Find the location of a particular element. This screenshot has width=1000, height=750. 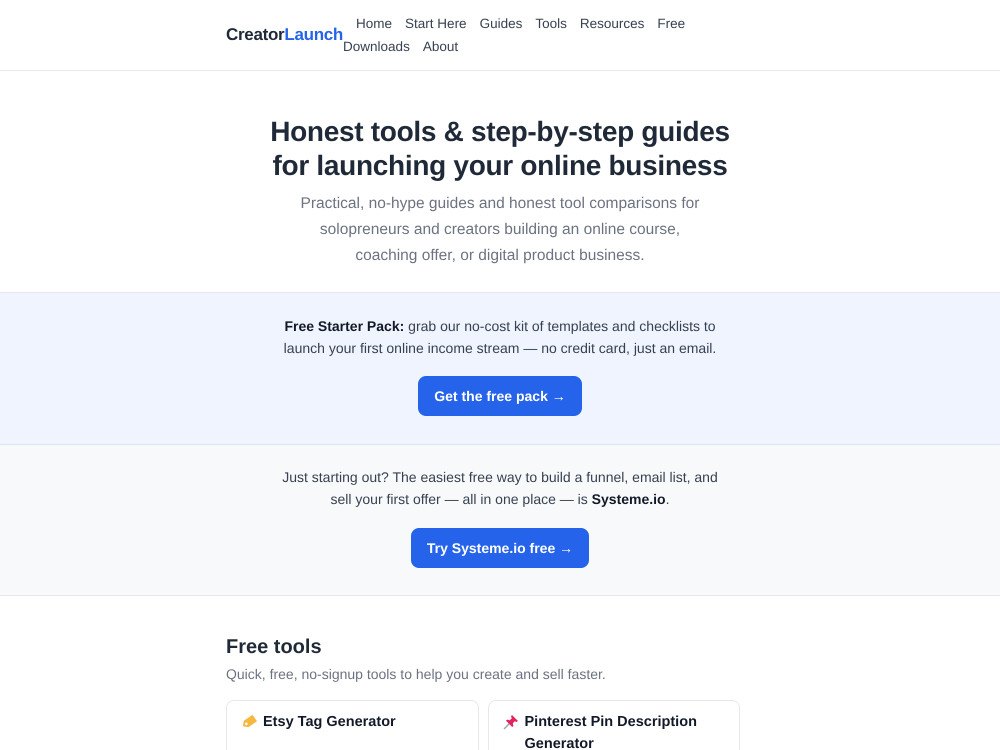

tool-card-title: Etsy Tag Generator is located at coordinates (329, 722).